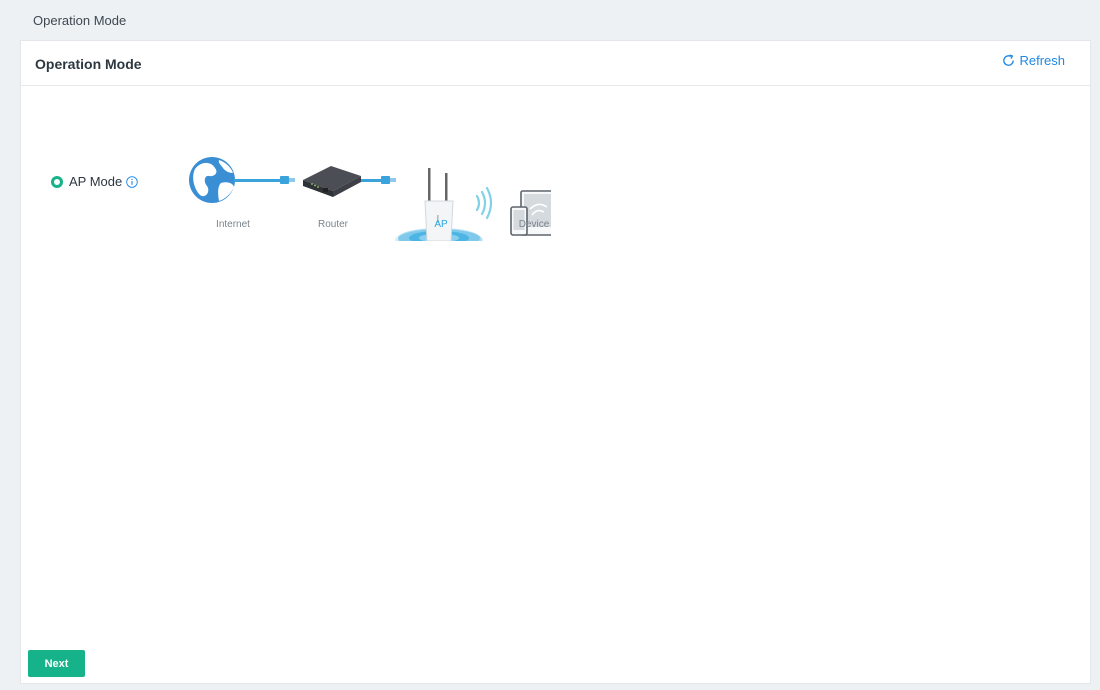  I want to click on page-title: Operation Mode, so click(88, 64).